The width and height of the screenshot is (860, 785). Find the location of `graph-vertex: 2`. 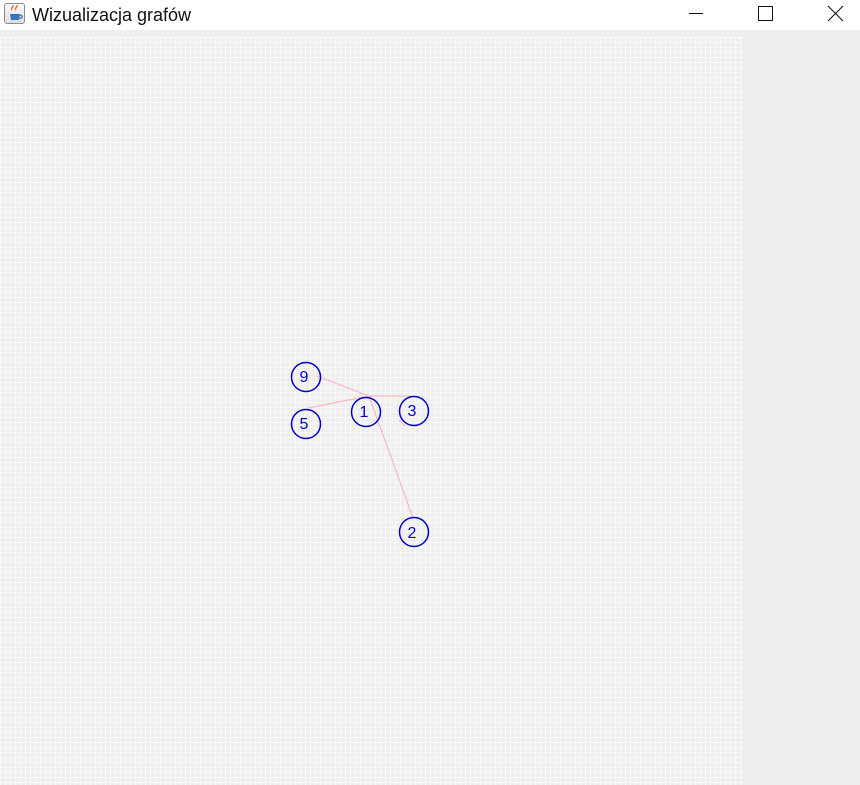

graph-vertex: 2 is located at coordinates (414, 532).